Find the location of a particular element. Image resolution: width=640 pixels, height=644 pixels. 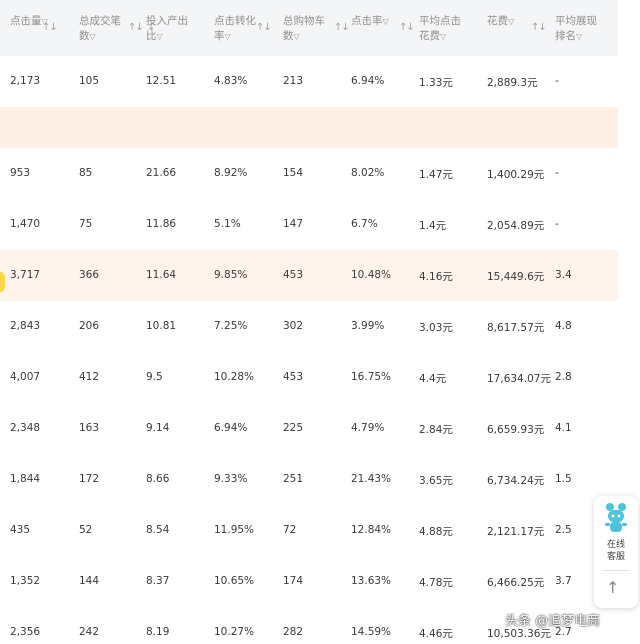

table-cell: 9.85% is located at coordinates (231, 275).